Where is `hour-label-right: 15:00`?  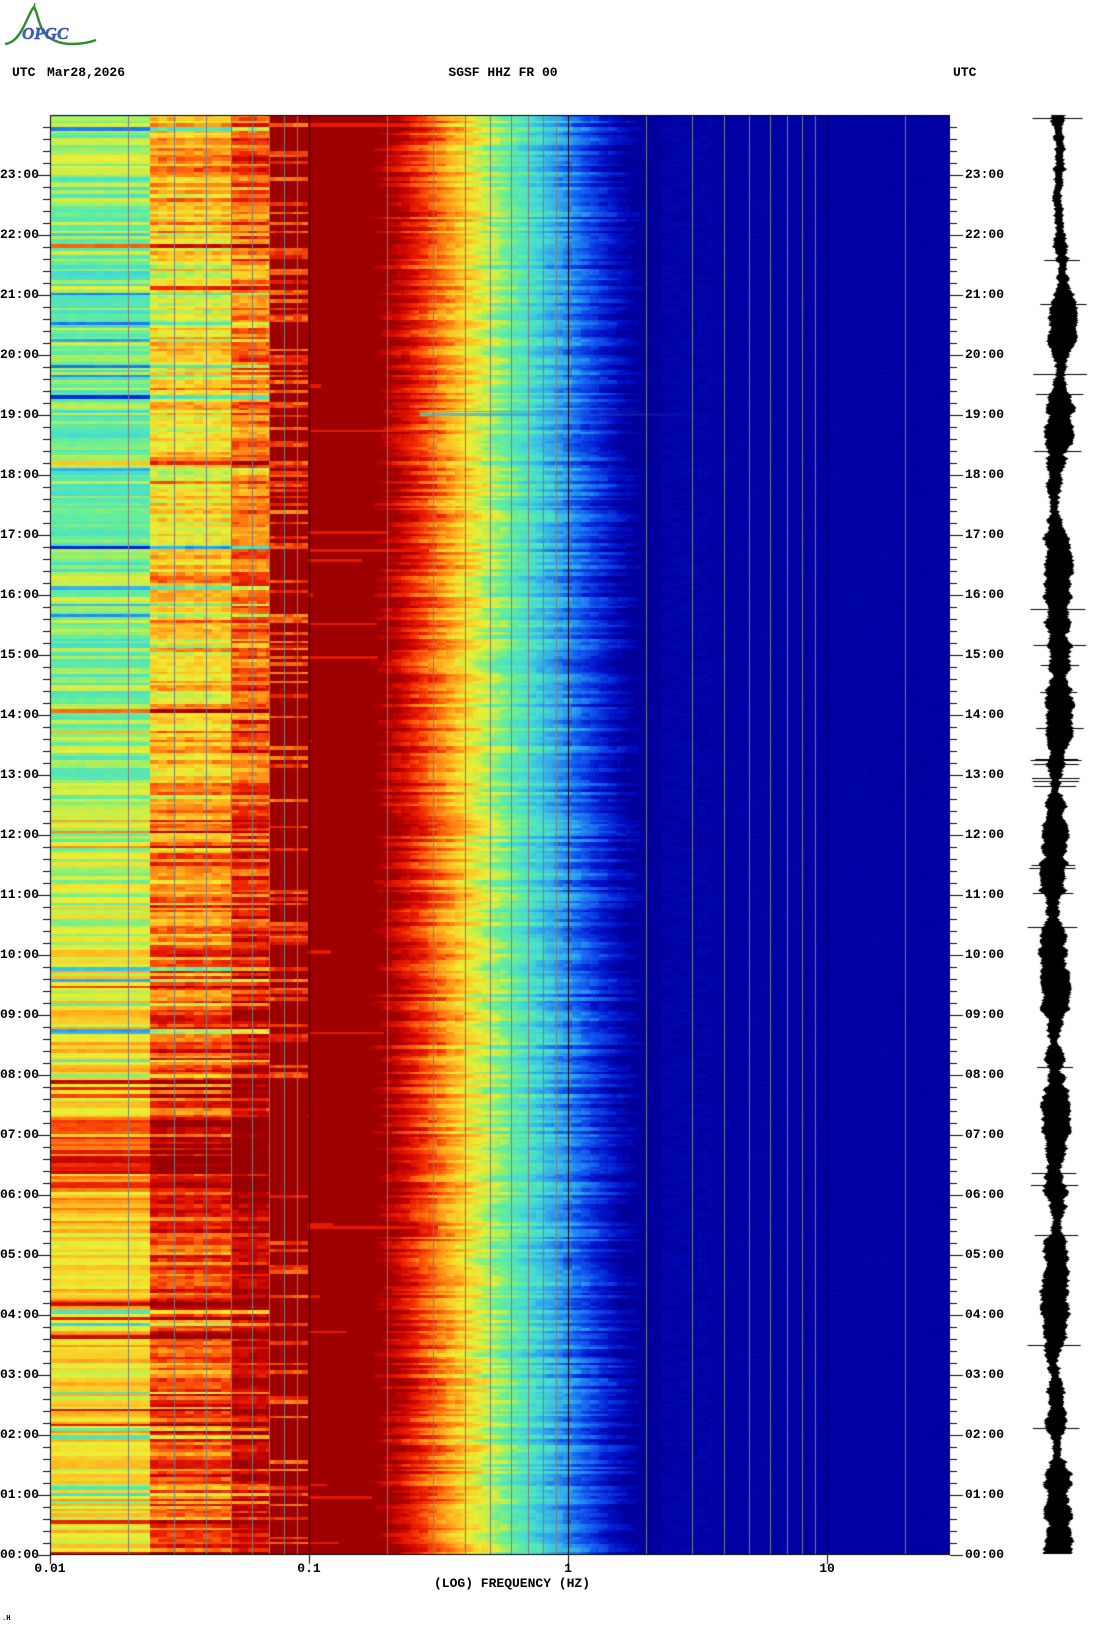
hour-label-right: 15:00 is located at coordinates (985, 654).